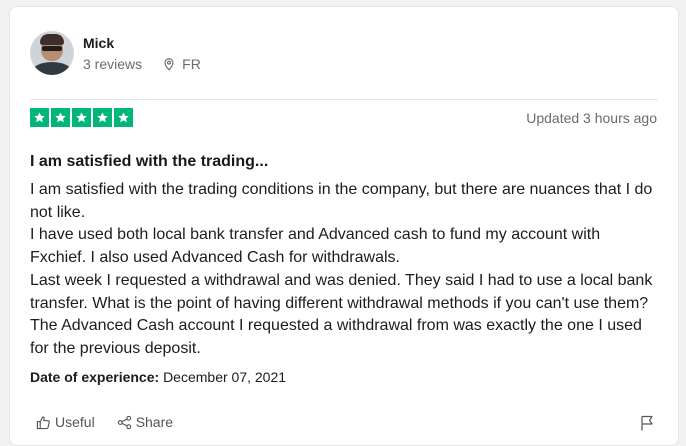 The width and height of the screenshot is (686, 446). Describe the element at coordinates (115, 422) in the screenshot. I see `review-actions: Useful Share` at that location.